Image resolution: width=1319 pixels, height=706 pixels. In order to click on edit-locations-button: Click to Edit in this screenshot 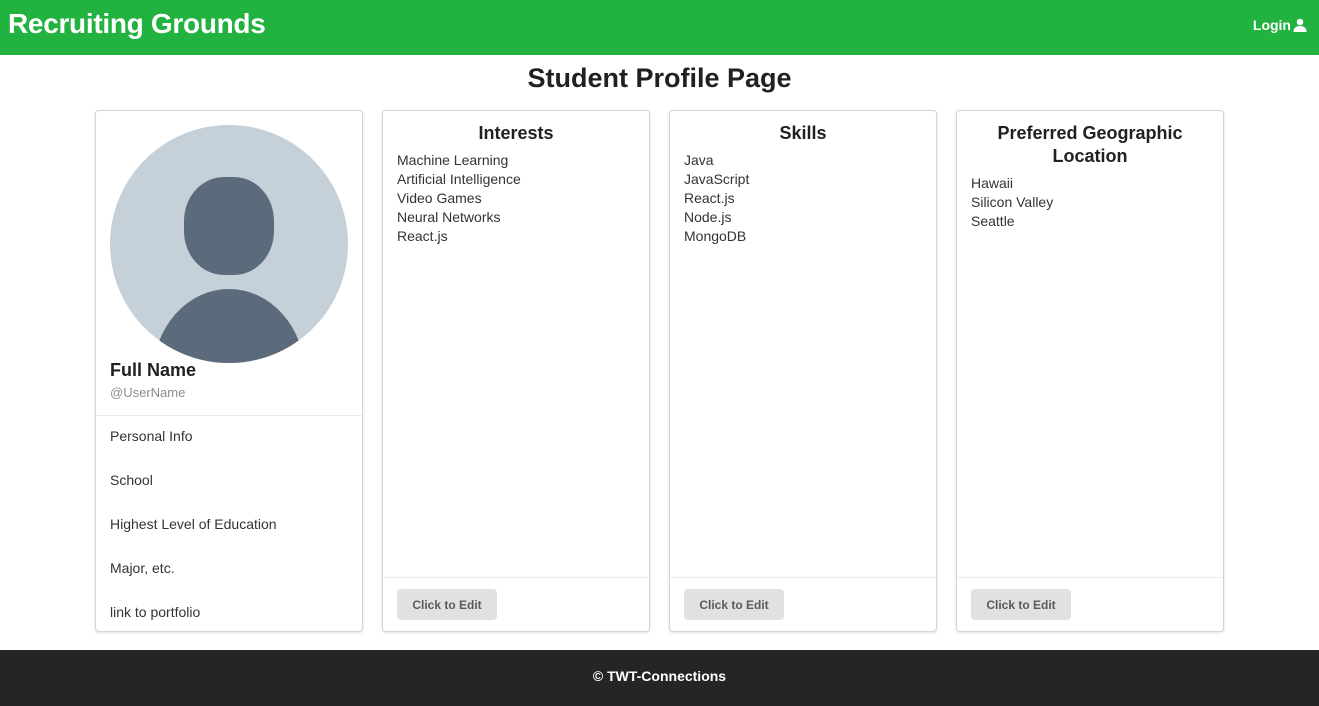, I will do `click(1021, 604)`.